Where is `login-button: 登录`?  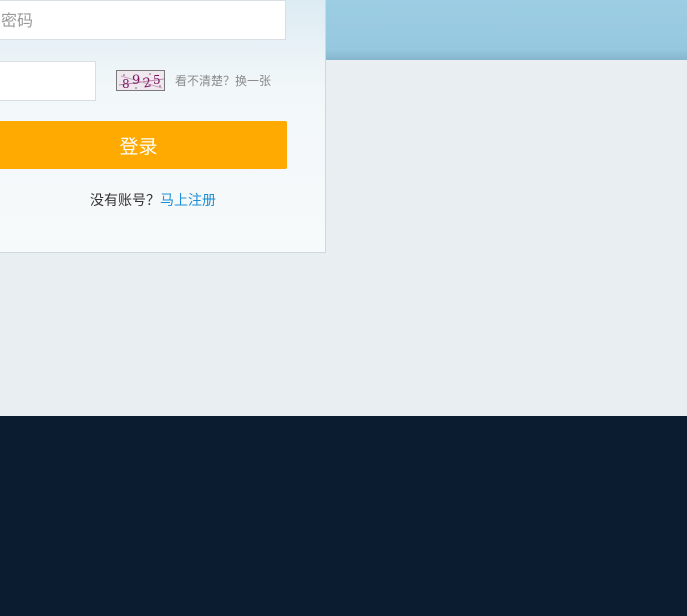
login-button: 登录 is located at coordinates (143, 145).